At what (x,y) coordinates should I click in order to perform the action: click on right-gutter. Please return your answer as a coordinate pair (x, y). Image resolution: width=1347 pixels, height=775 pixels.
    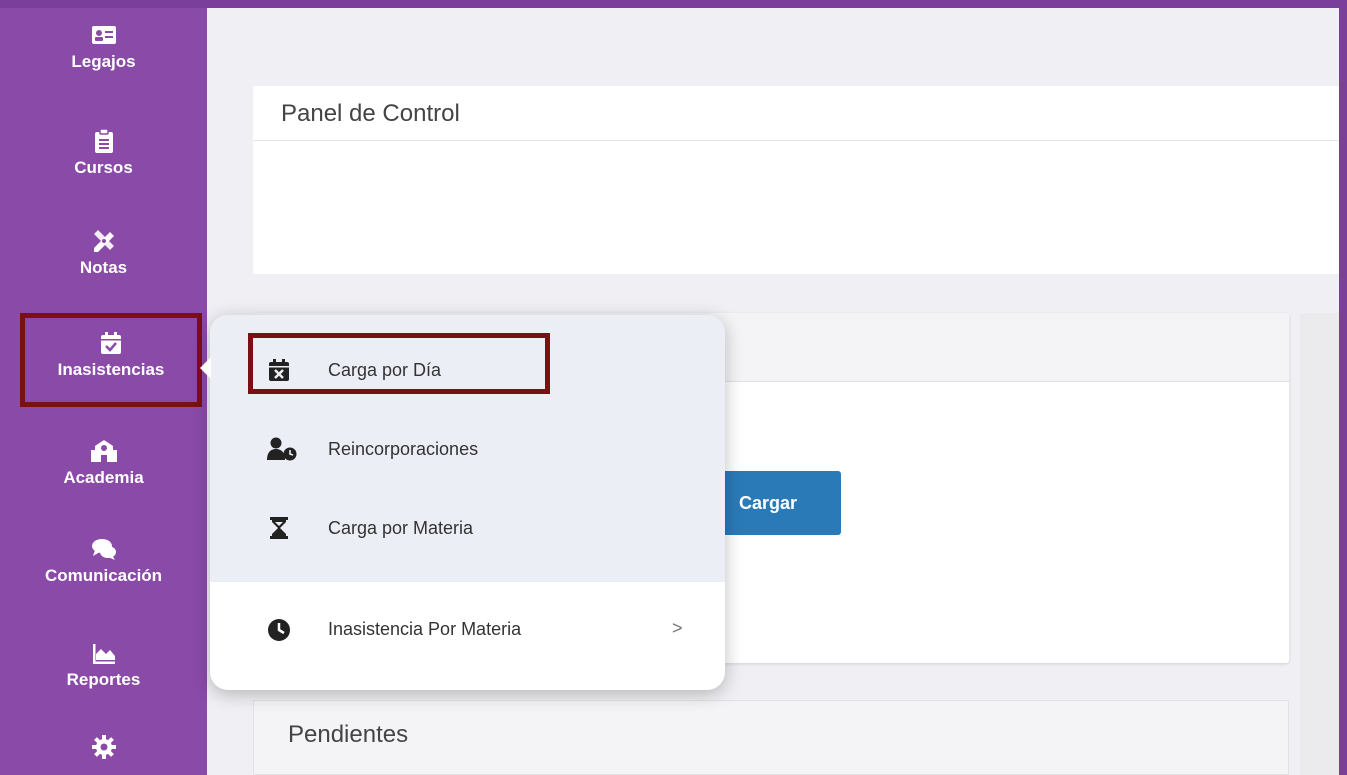
    Looking at the image, I should click on (1319, 544).